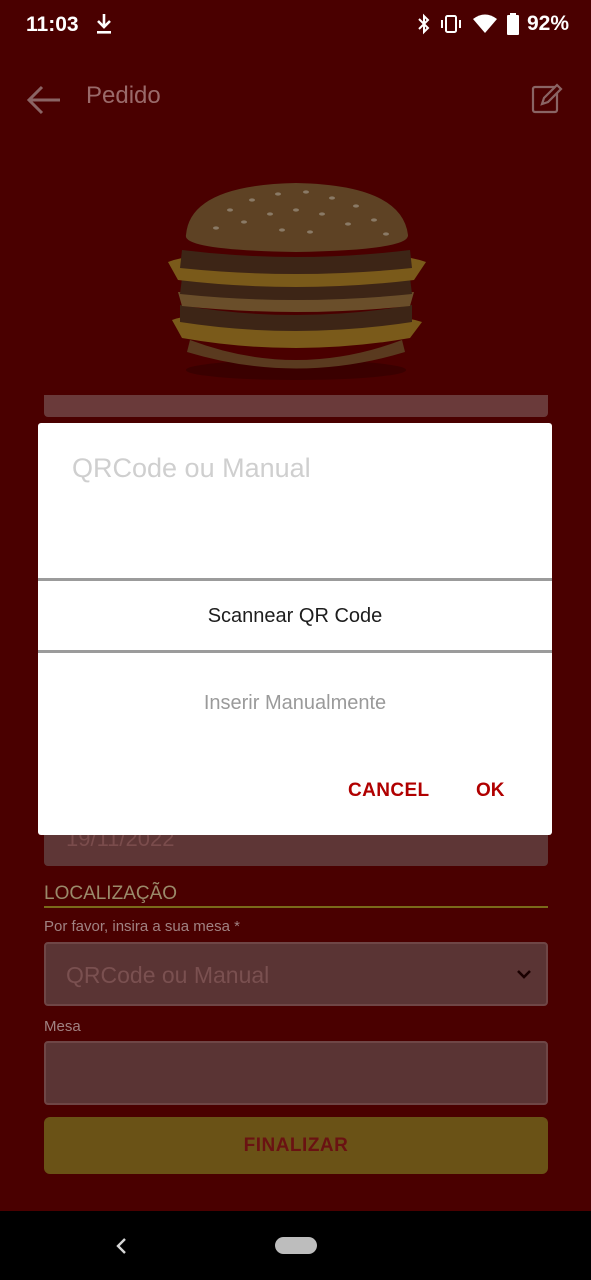  What do you see at coordinates (484, 23) in the screenshot?
I see `wifi-icon` at bounding box center [484, 23].